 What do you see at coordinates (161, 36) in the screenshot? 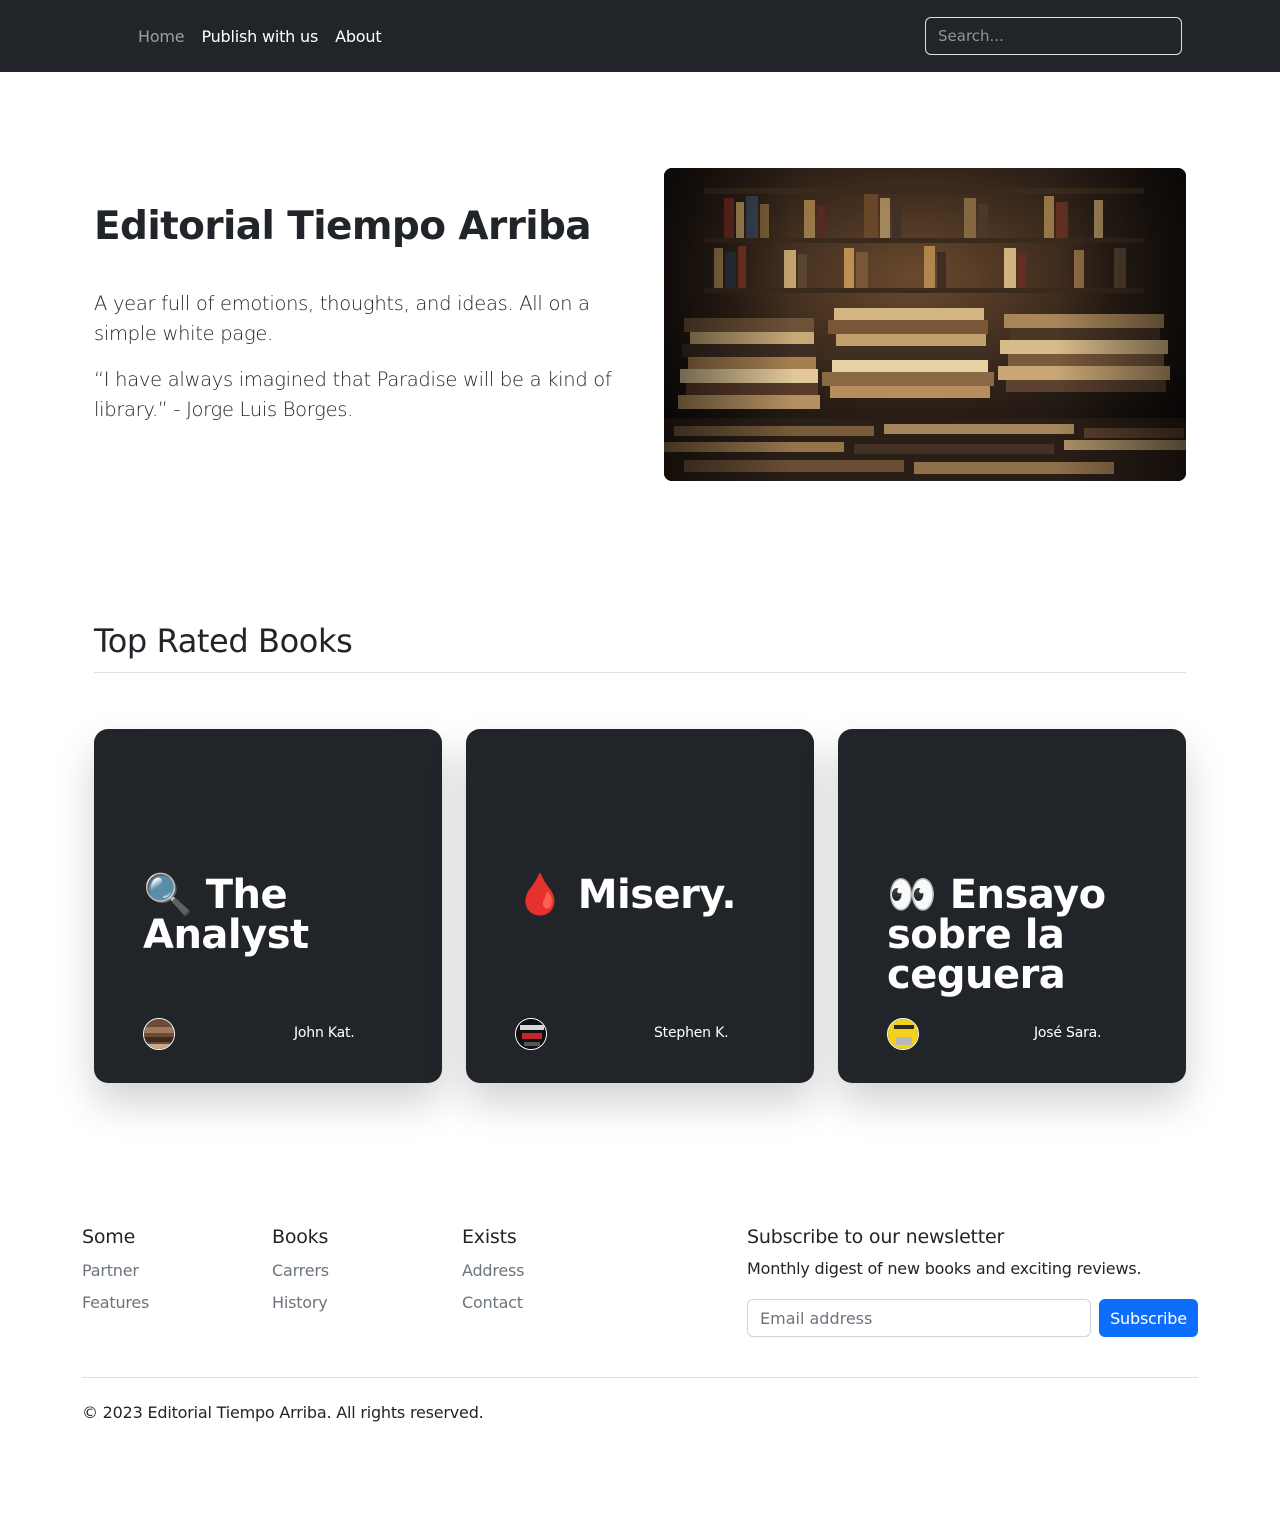
I see `nav-link-home: Home` at bounding box center [161, 36].